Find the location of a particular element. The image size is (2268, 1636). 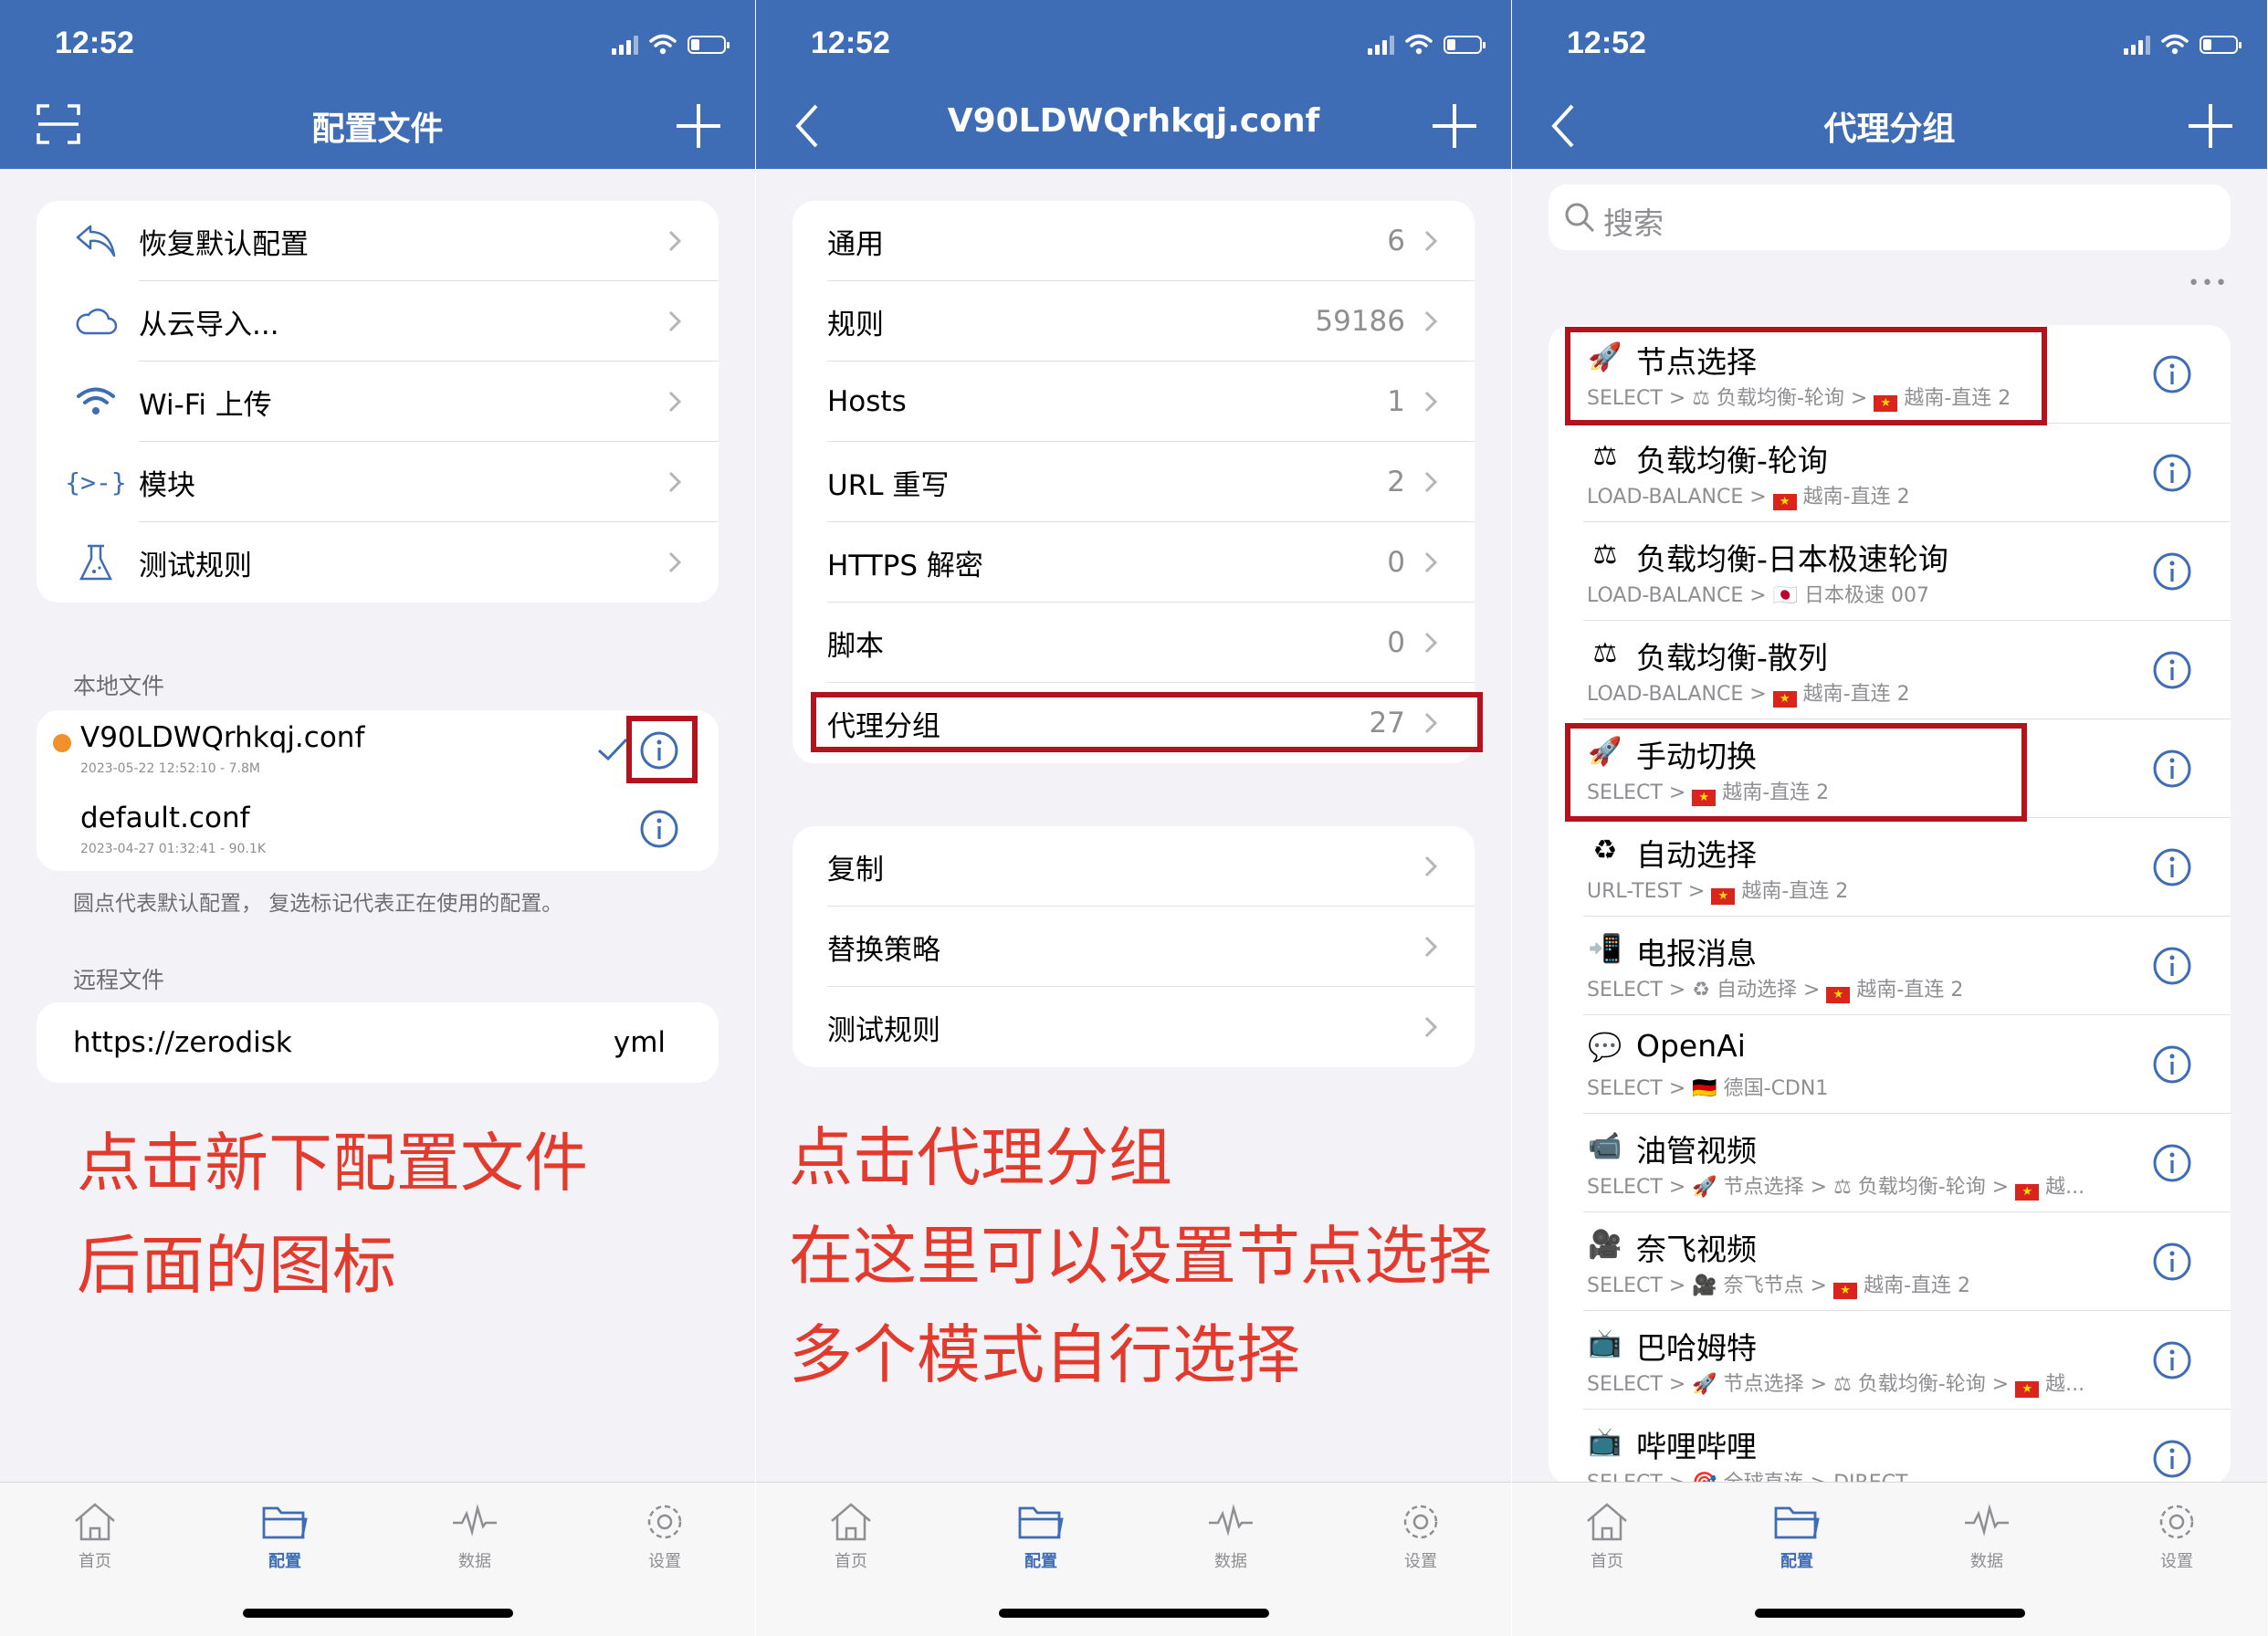

wifi-status-icon is located at coordinates (1419, 44).